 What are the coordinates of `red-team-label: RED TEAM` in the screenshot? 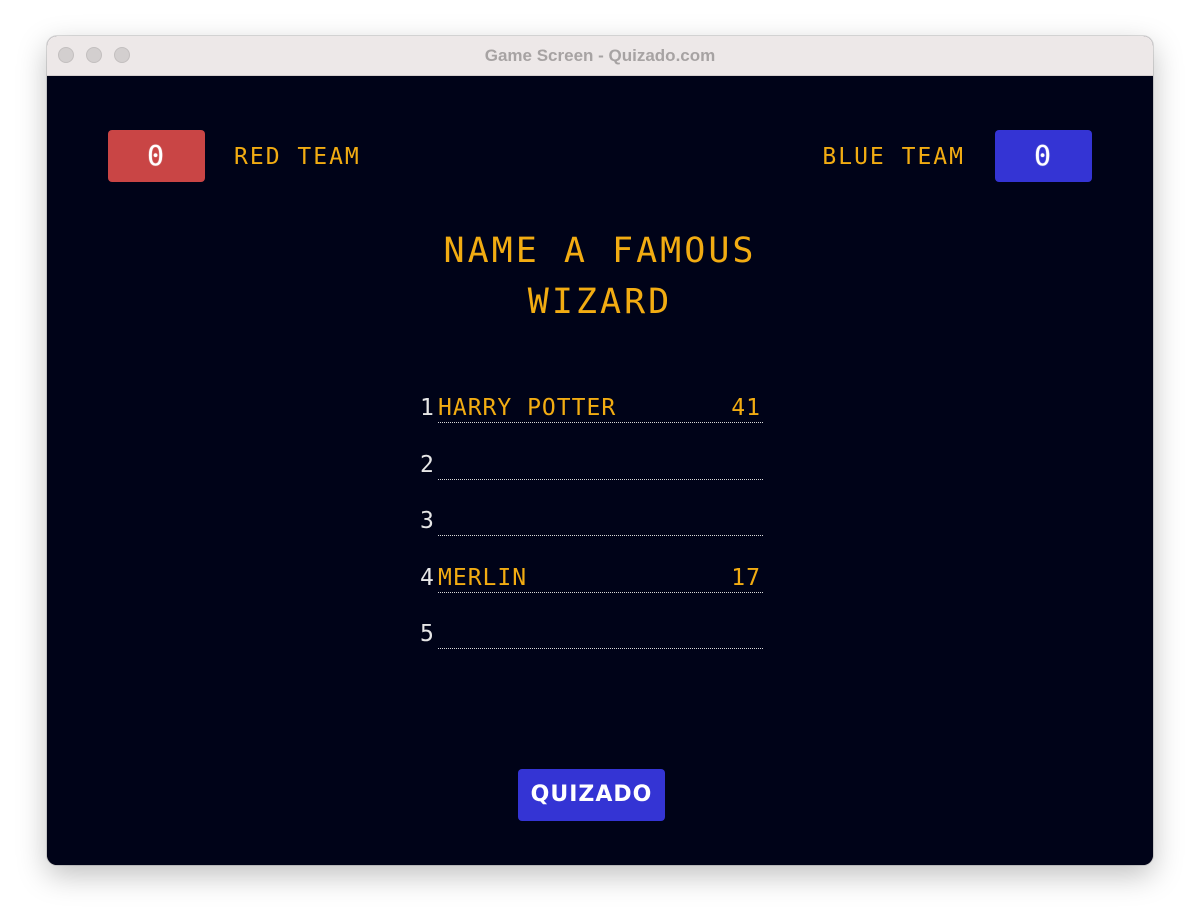 It's located at (297, 157).